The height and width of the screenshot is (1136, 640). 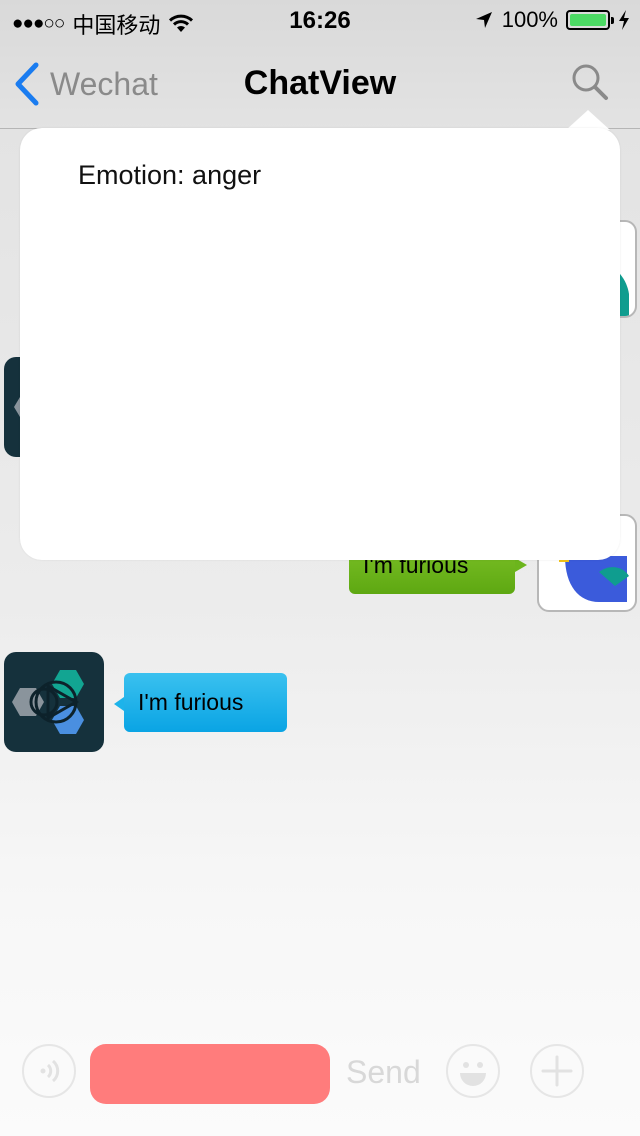 I want to click on search-button, so click(x=590, y=84).